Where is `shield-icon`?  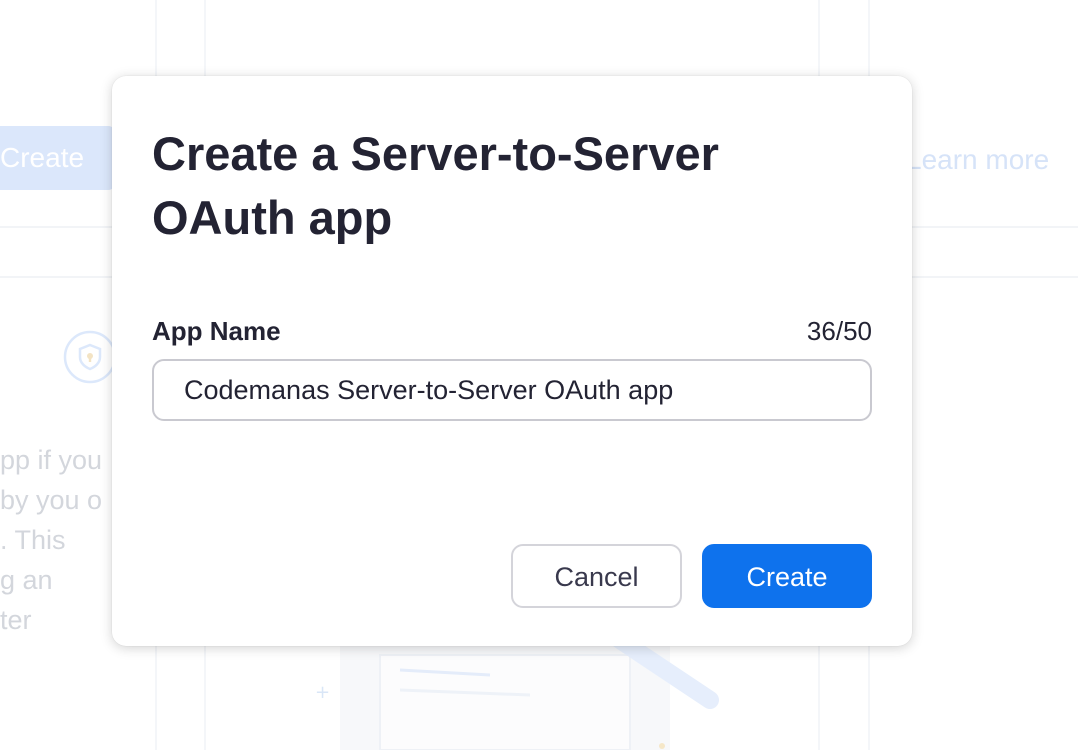 shield-icon is located at coordinates (90, 357).